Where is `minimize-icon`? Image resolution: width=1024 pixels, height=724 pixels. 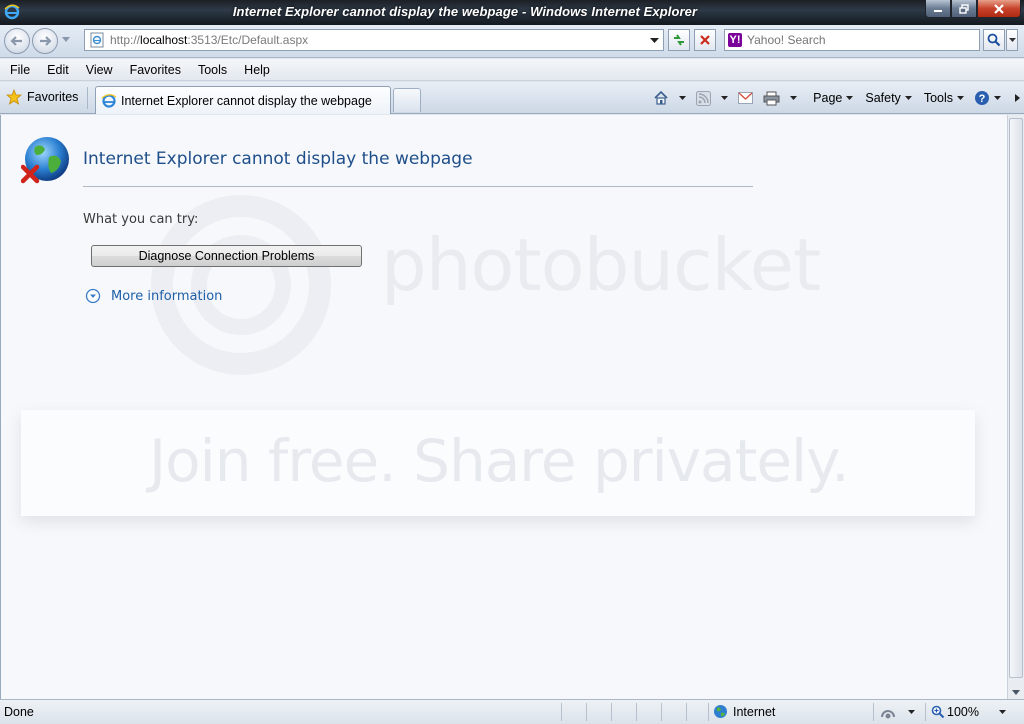
minimize-icon is located at coordinates (938, 10).